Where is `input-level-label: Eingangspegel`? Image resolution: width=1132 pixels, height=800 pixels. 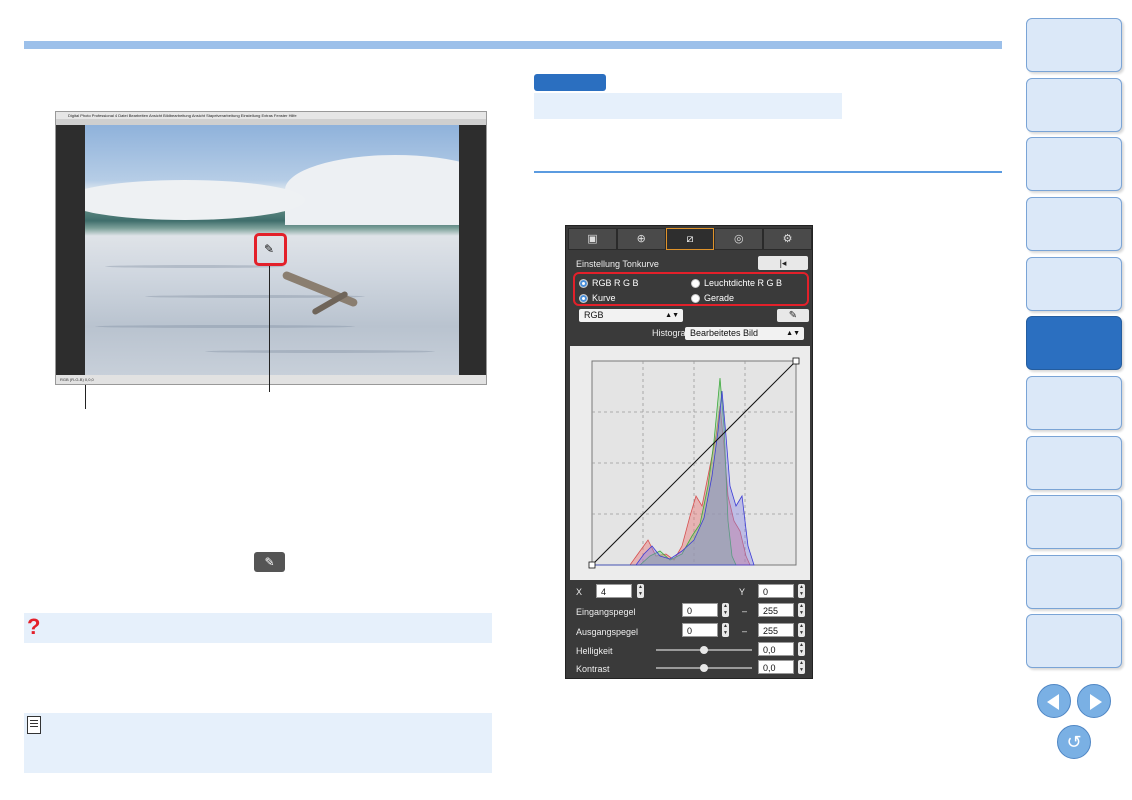 input-level-label: Eingangspegel is located at coordinates (606, 612).